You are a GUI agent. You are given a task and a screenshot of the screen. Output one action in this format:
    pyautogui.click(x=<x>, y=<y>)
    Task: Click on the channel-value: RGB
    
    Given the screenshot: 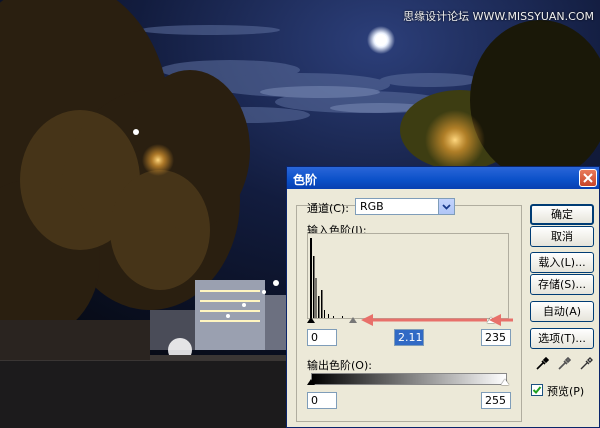 What is the action you would take?
    pyautogui.click(x=372, y=206)
    